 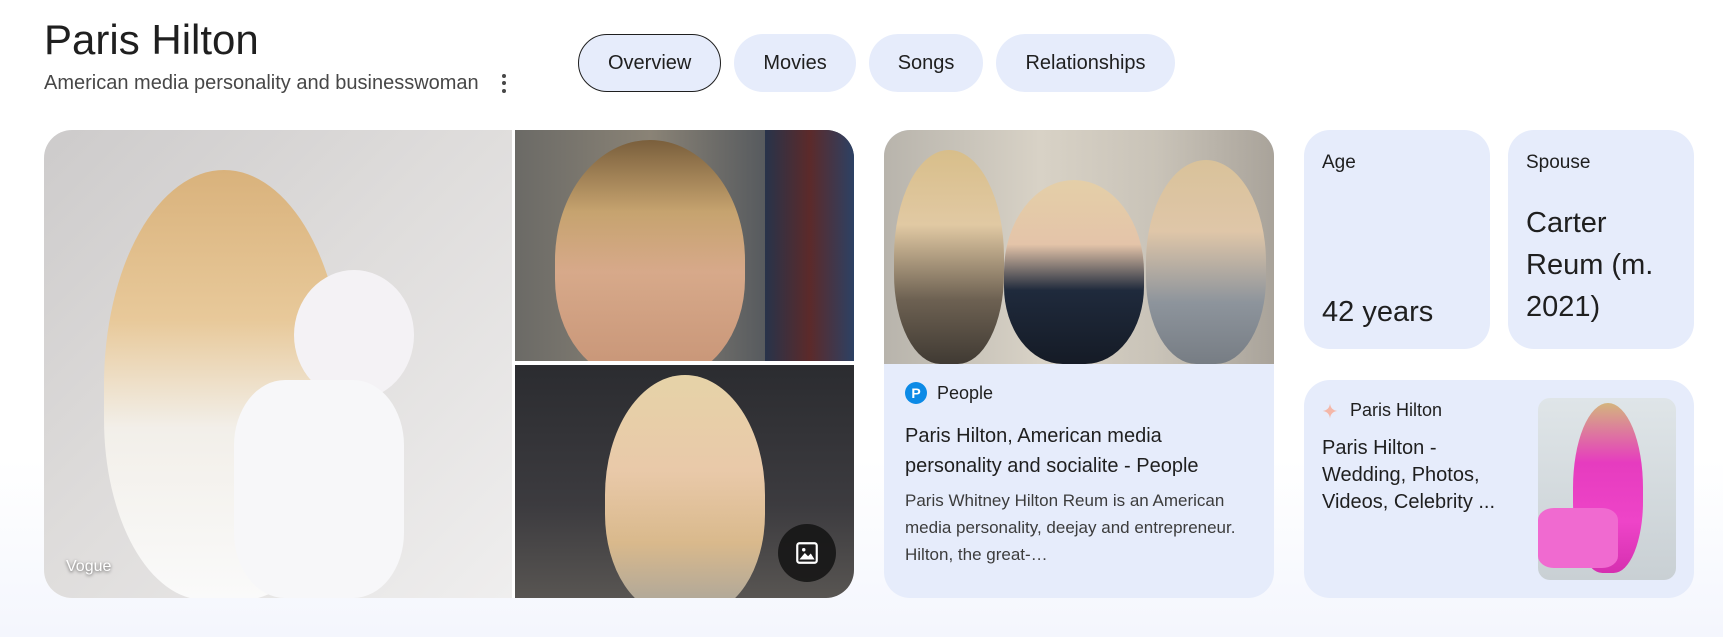 I want to click on fact-card-age: Age 42 years, so click(x=1397, y=239).